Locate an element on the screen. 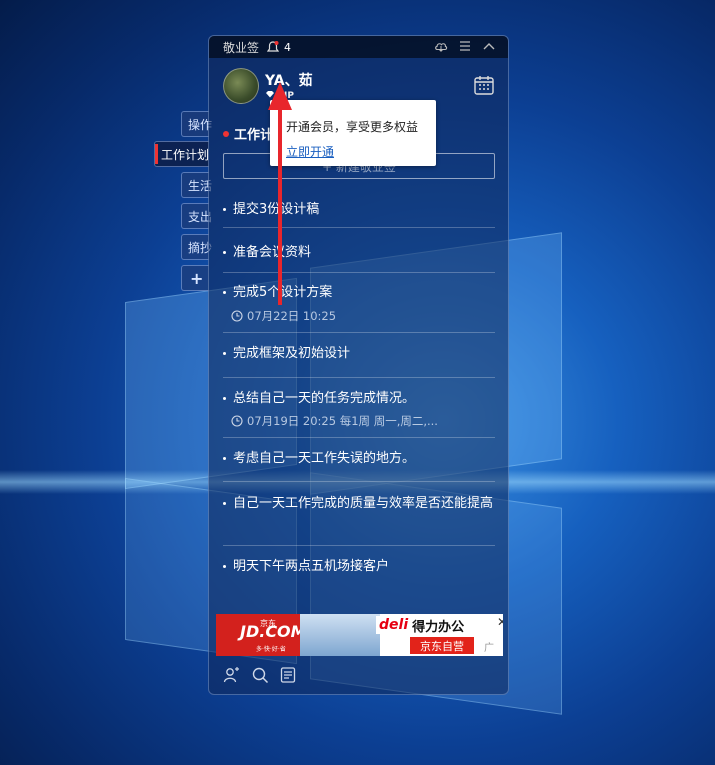 The width and height of the screenshot is (715, 765). deli-brand: deli 得力办公 is located at coordinates (435, 625).